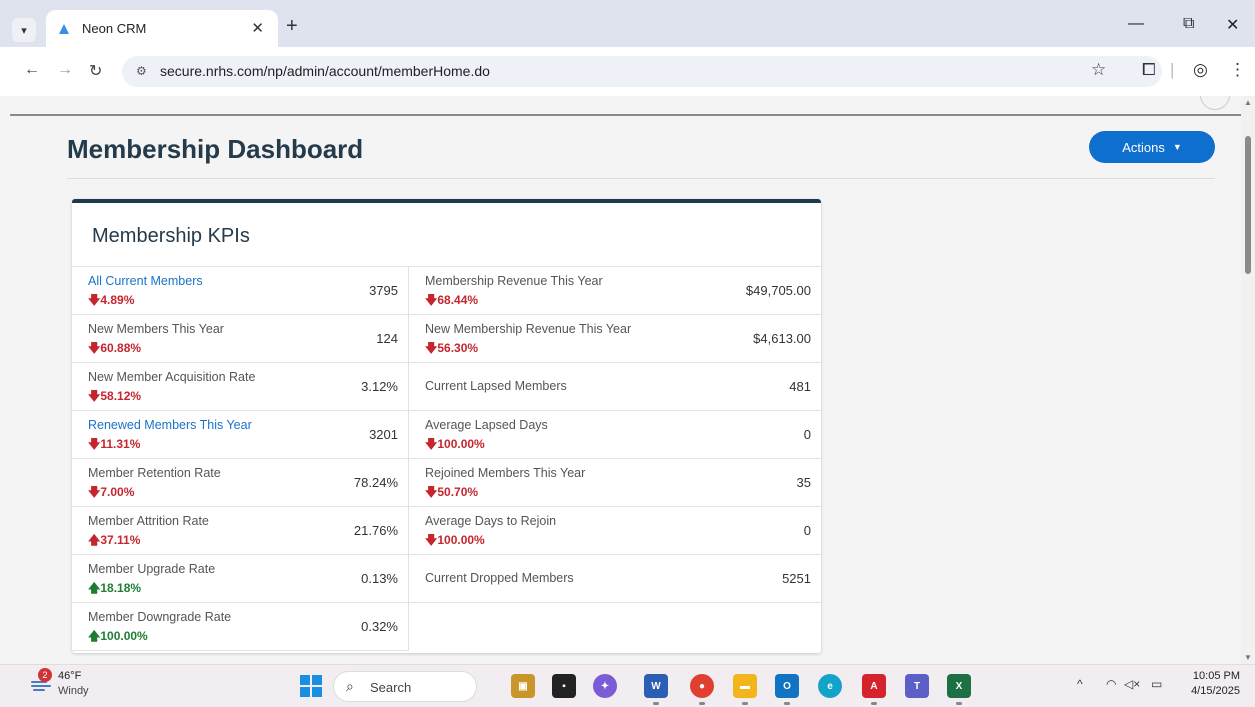 The image size is (1255, 707). Describe the element at coordinates (1111, 684) in the screenshot. I see `wifi-icon: ◠` at that location.